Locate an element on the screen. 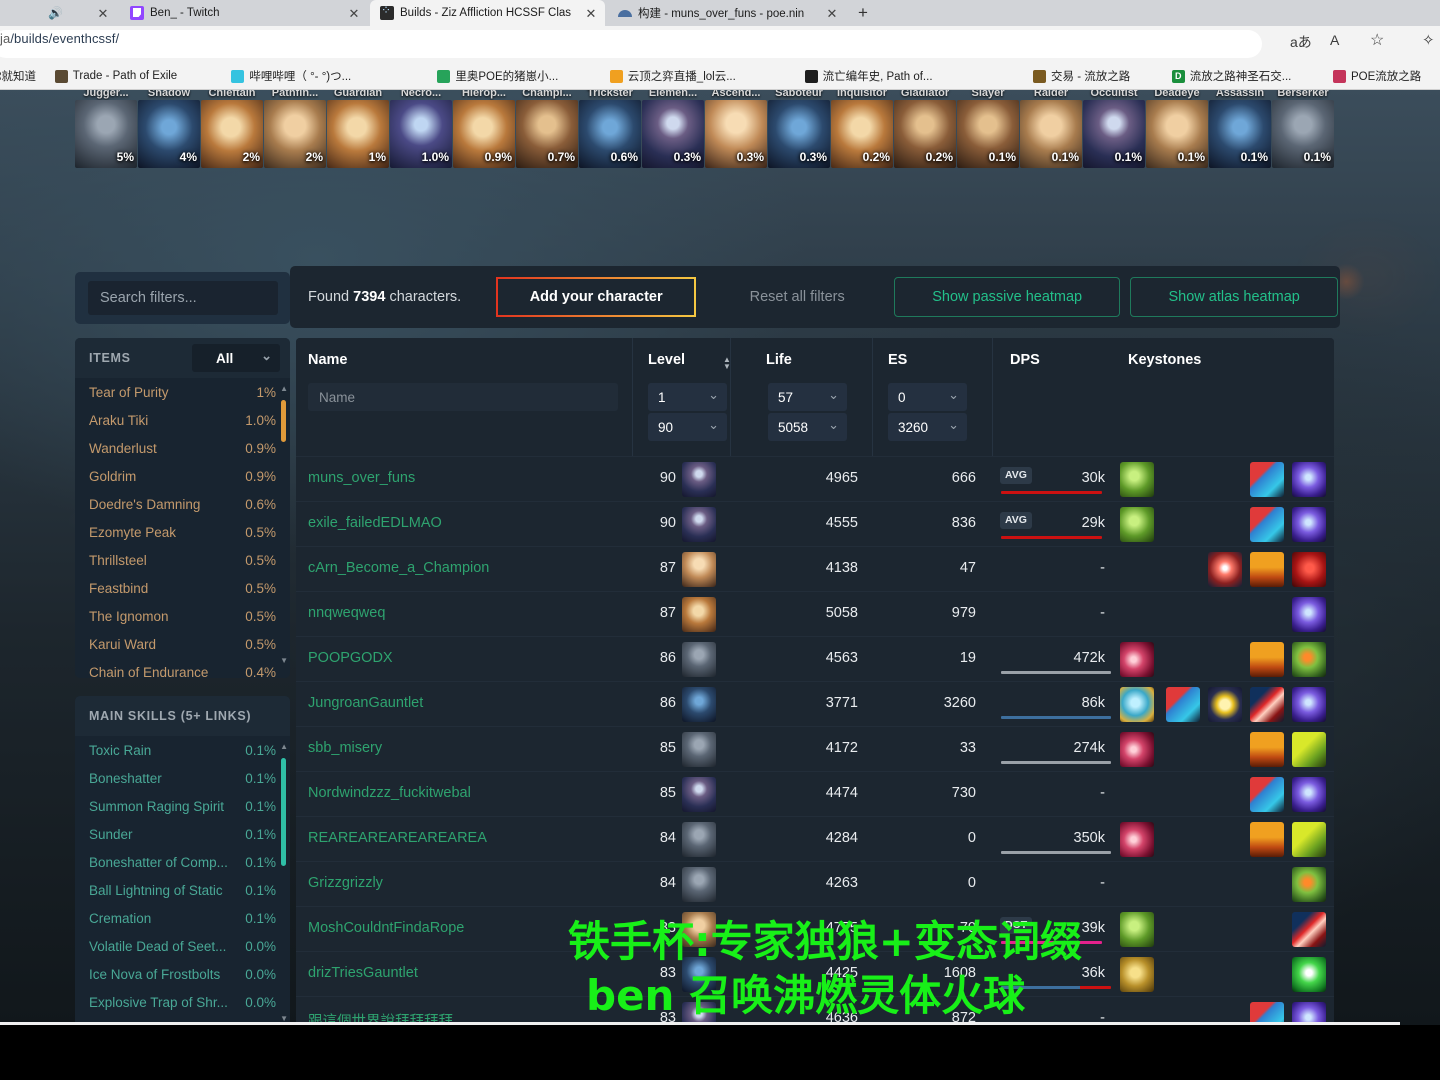 The image size is (1440, 1080). class-card-2: Chieftain 2% is located at coordinates (232, 129).